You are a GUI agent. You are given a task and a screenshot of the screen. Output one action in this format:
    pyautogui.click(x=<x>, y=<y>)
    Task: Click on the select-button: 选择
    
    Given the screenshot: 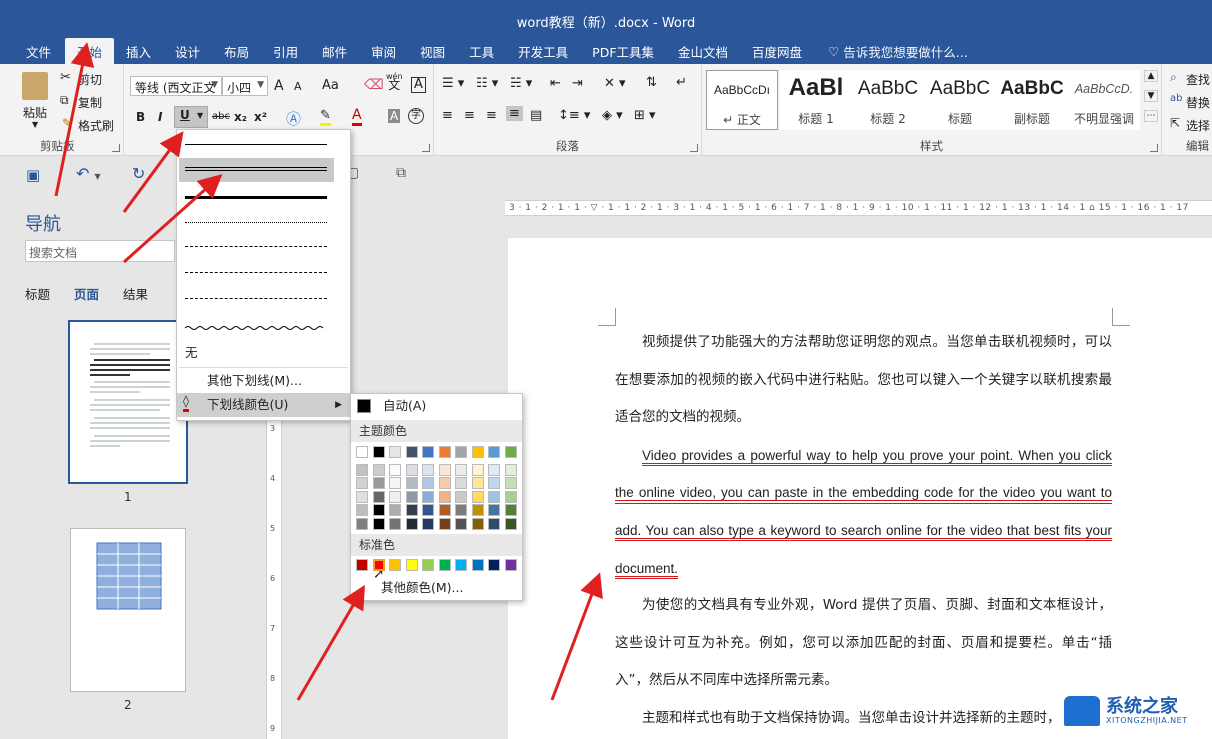 What is the action you would take?
    pyautogui.click(x=1198, y=125)
    